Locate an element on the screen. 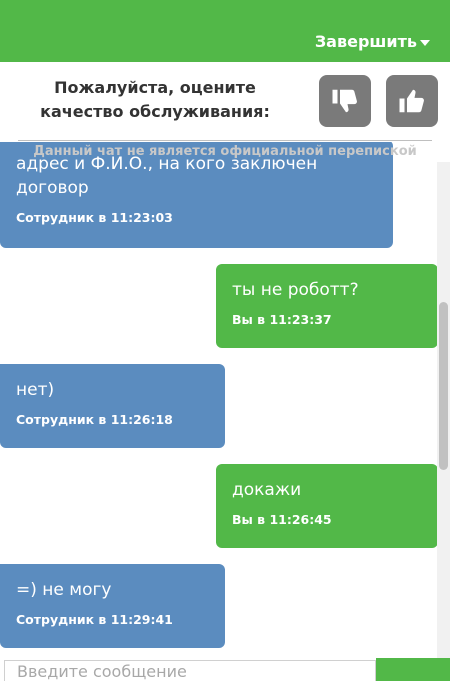  dislike-button is located at coordinates (345, 101).